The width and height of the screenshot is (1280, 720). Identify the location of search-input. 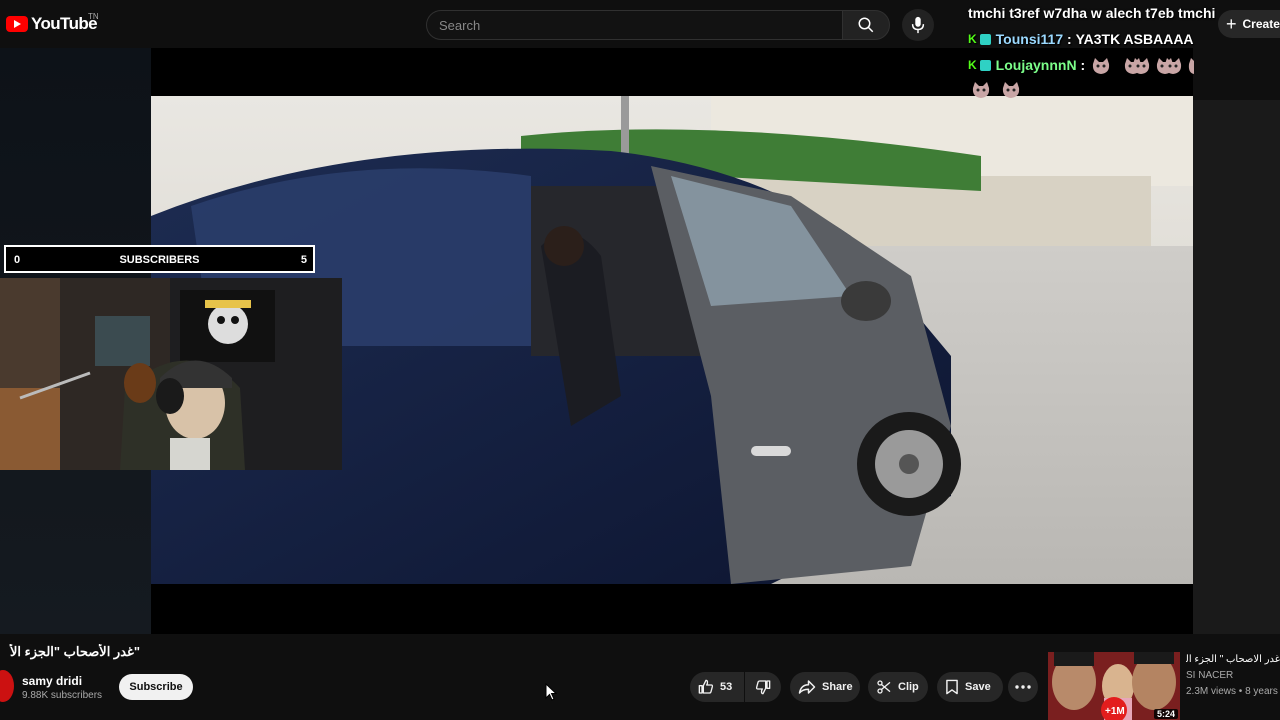
(634, 25).